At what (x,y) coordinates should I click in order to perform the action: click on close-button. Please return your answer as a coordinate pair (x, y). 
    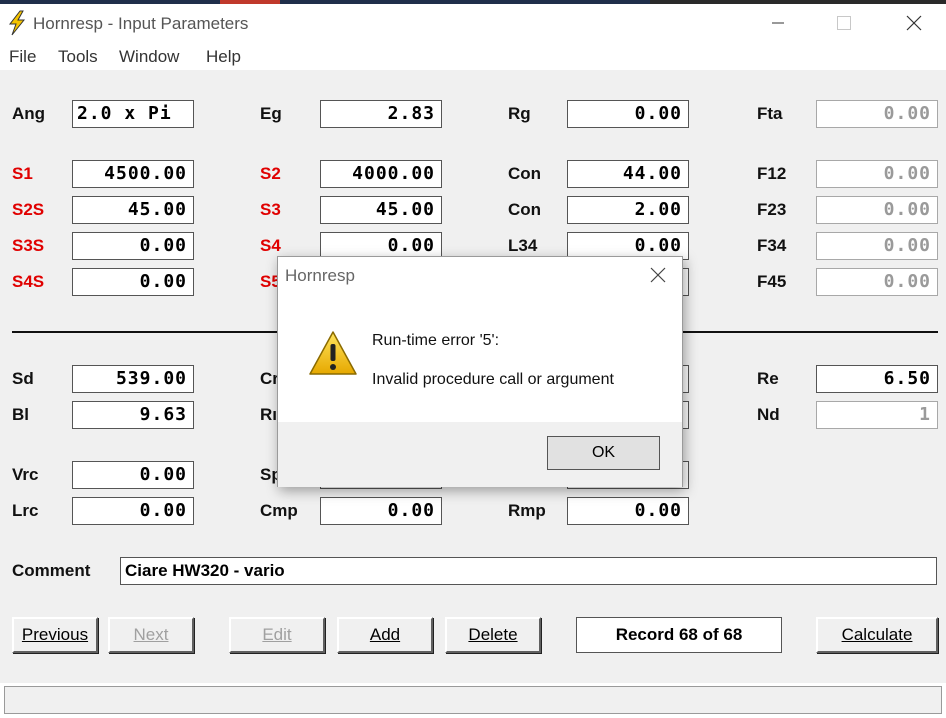
    Looking at the image, I should click on (914, 23).